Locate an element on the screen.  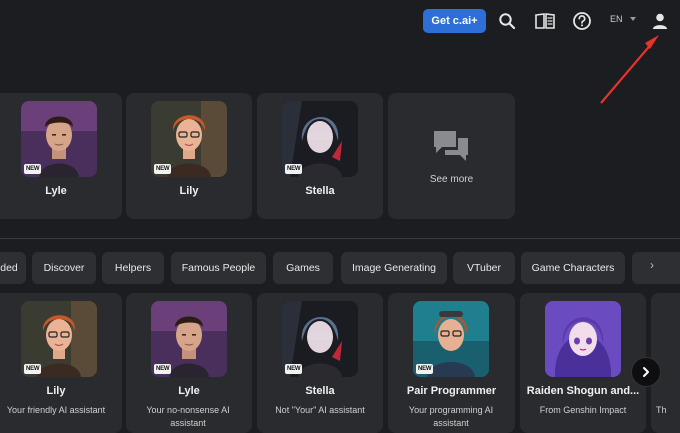
card-description: Your programming AI assistant is located at coordinates (451, 416).